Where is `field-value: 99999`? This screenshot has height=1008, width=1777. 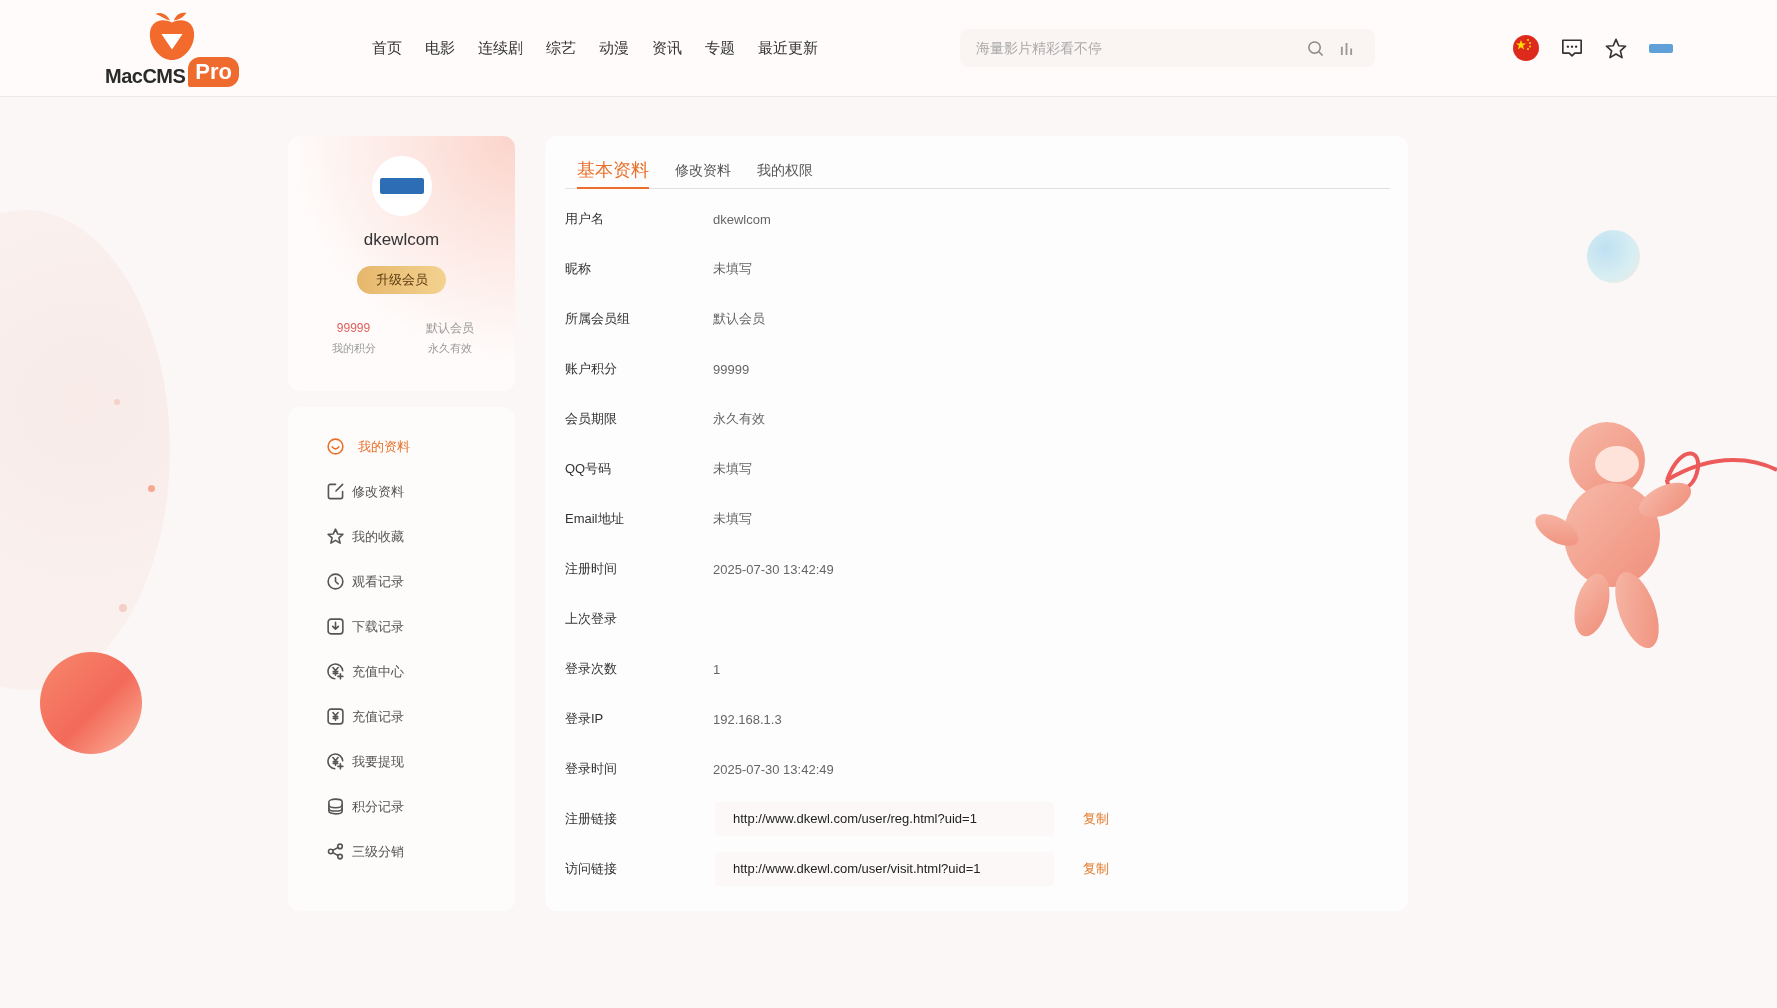 field-value: 99999 is located at coordinates (731, 369).